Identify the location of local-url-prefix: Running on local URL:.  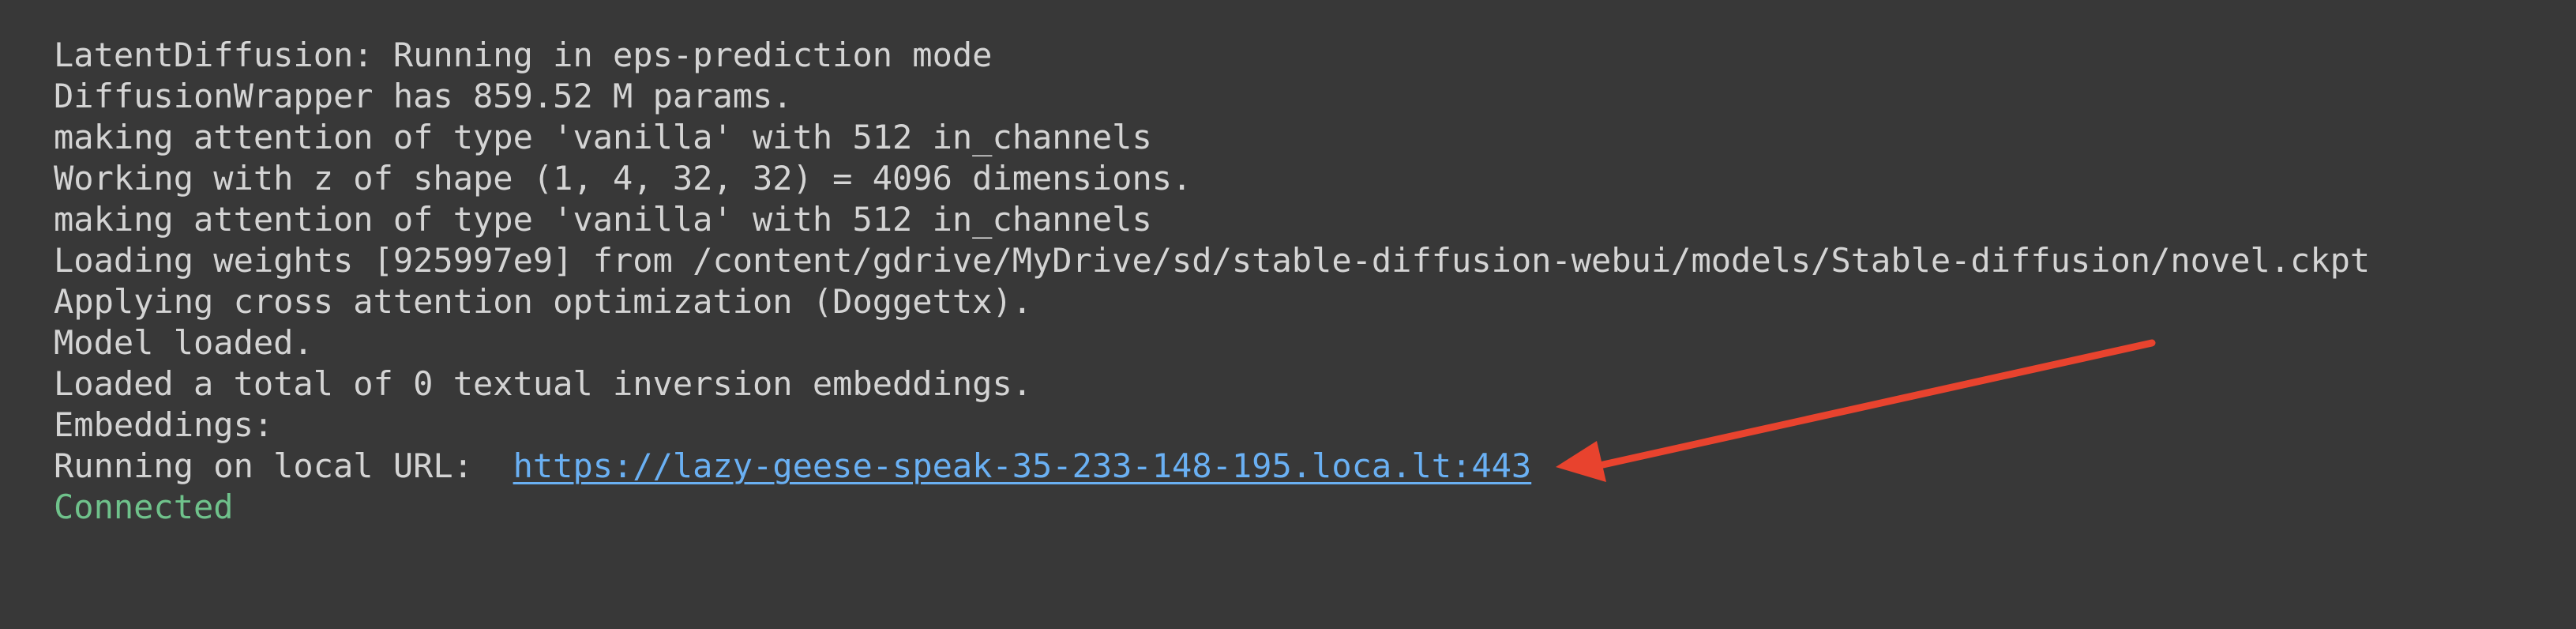
(283, 465).